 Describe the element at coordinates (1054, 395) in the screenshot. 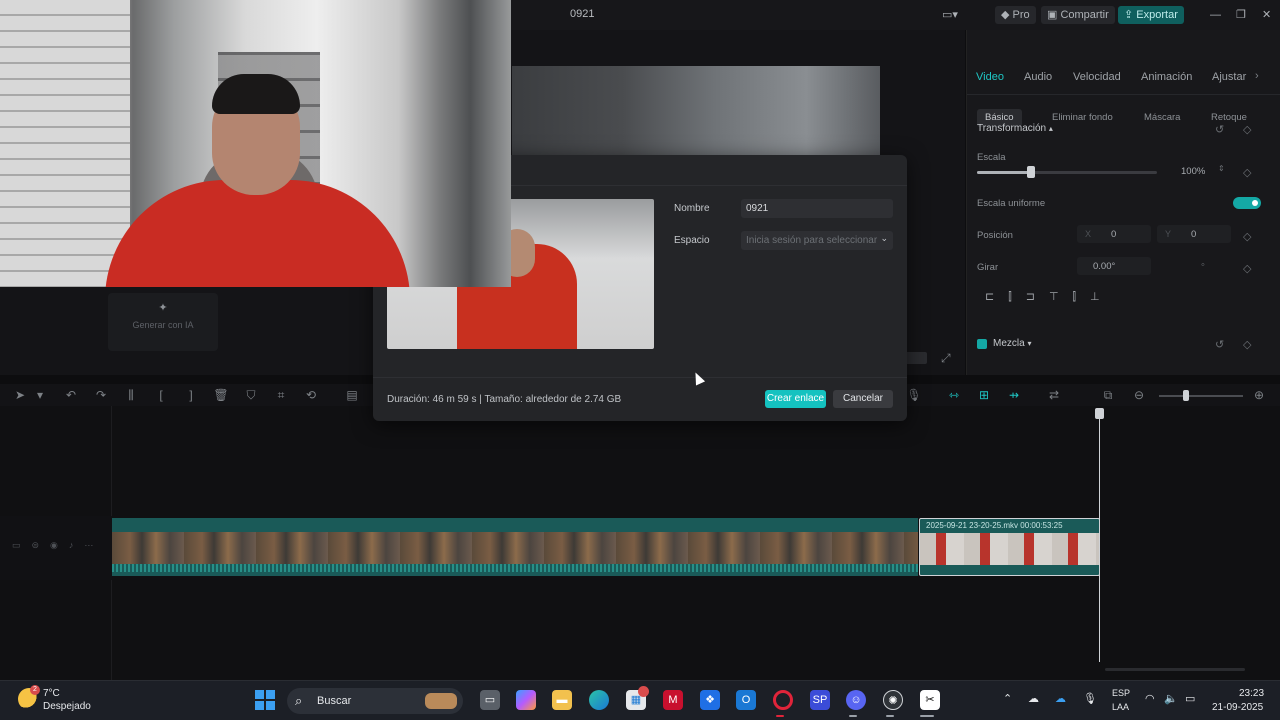

I see `snap-icon: ⇄` at that location.